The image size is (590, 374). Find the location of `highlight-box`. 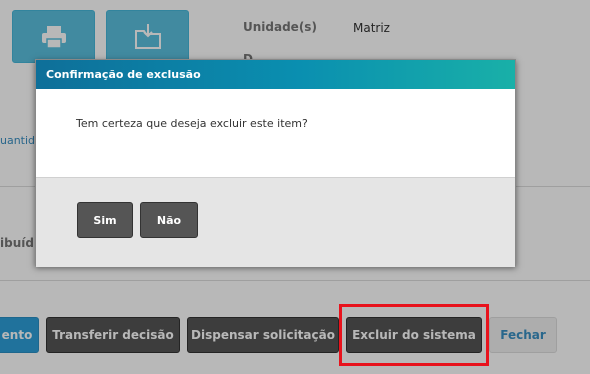

highlight-box is located at coordinates (414, 335).